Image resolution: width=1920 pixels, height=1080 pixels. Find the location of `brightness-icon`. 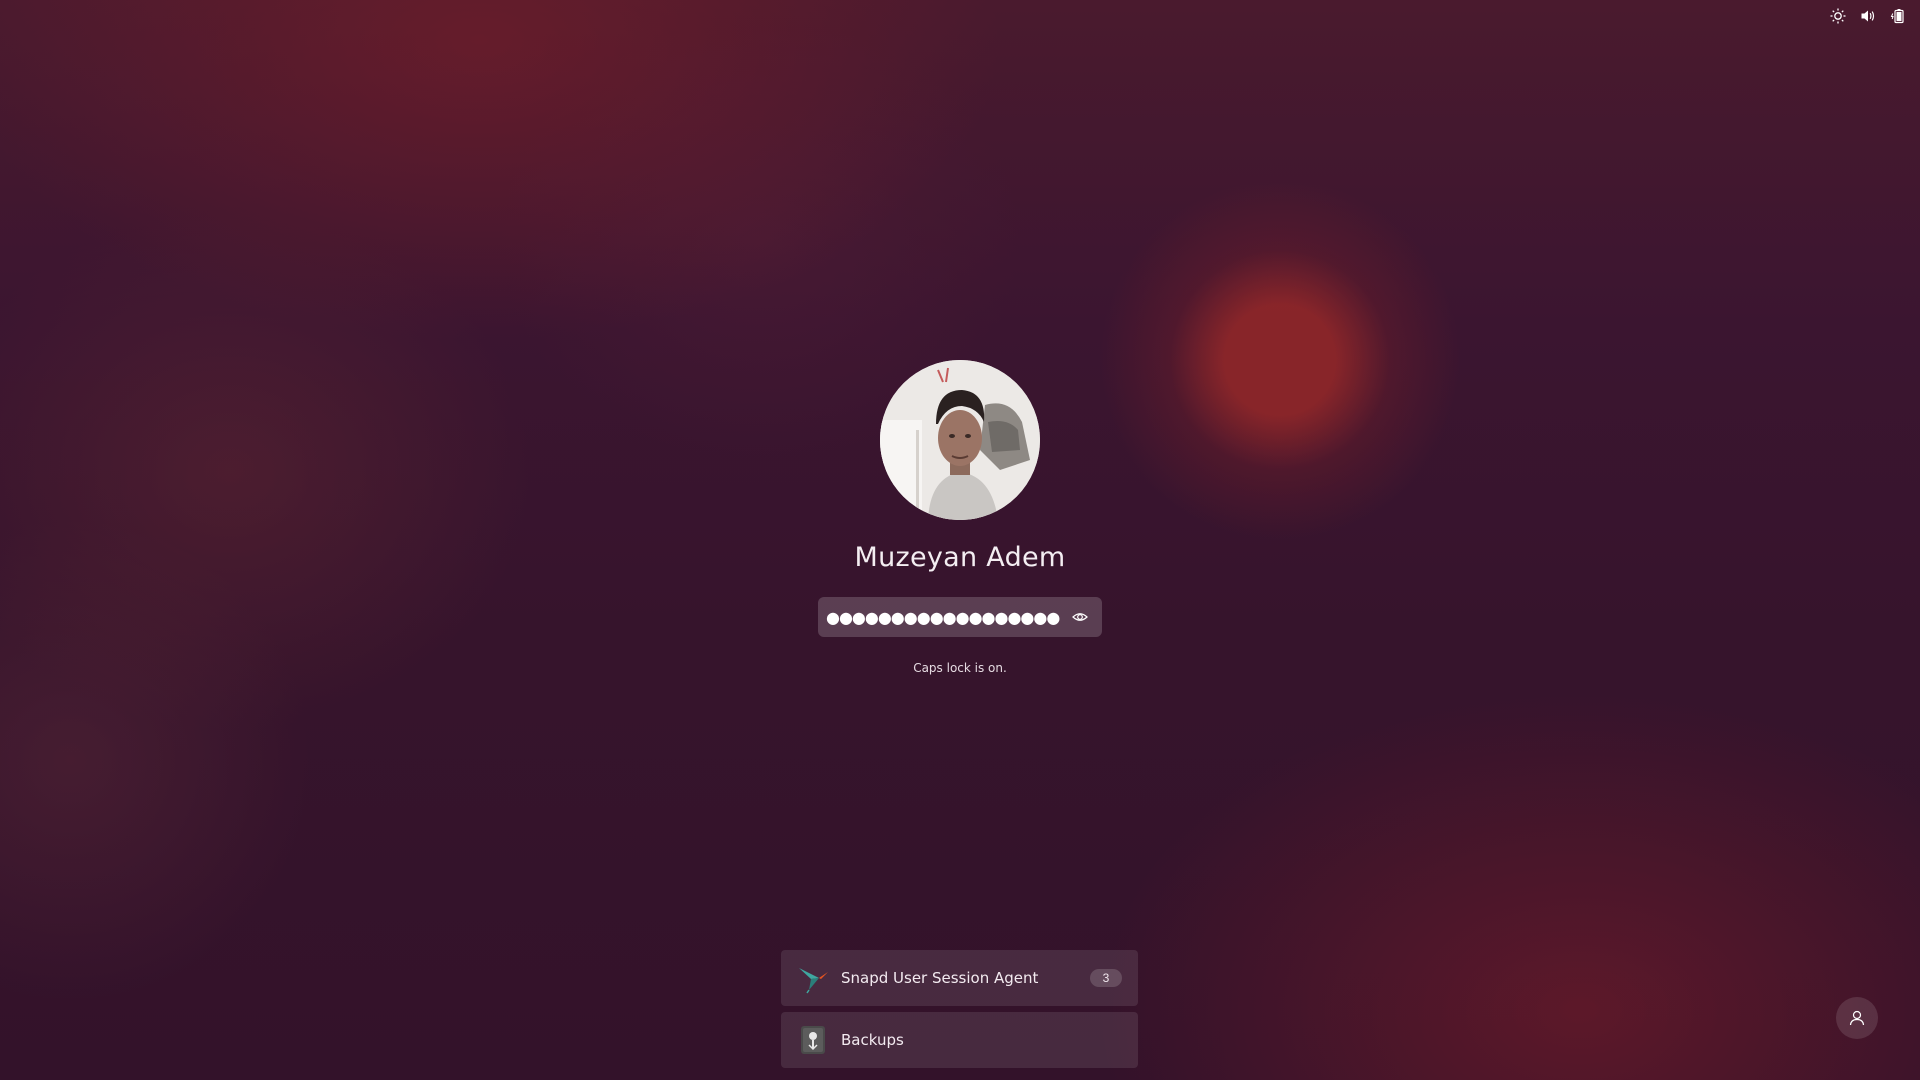

brightness-icon is located at coordinates (1838, 16).